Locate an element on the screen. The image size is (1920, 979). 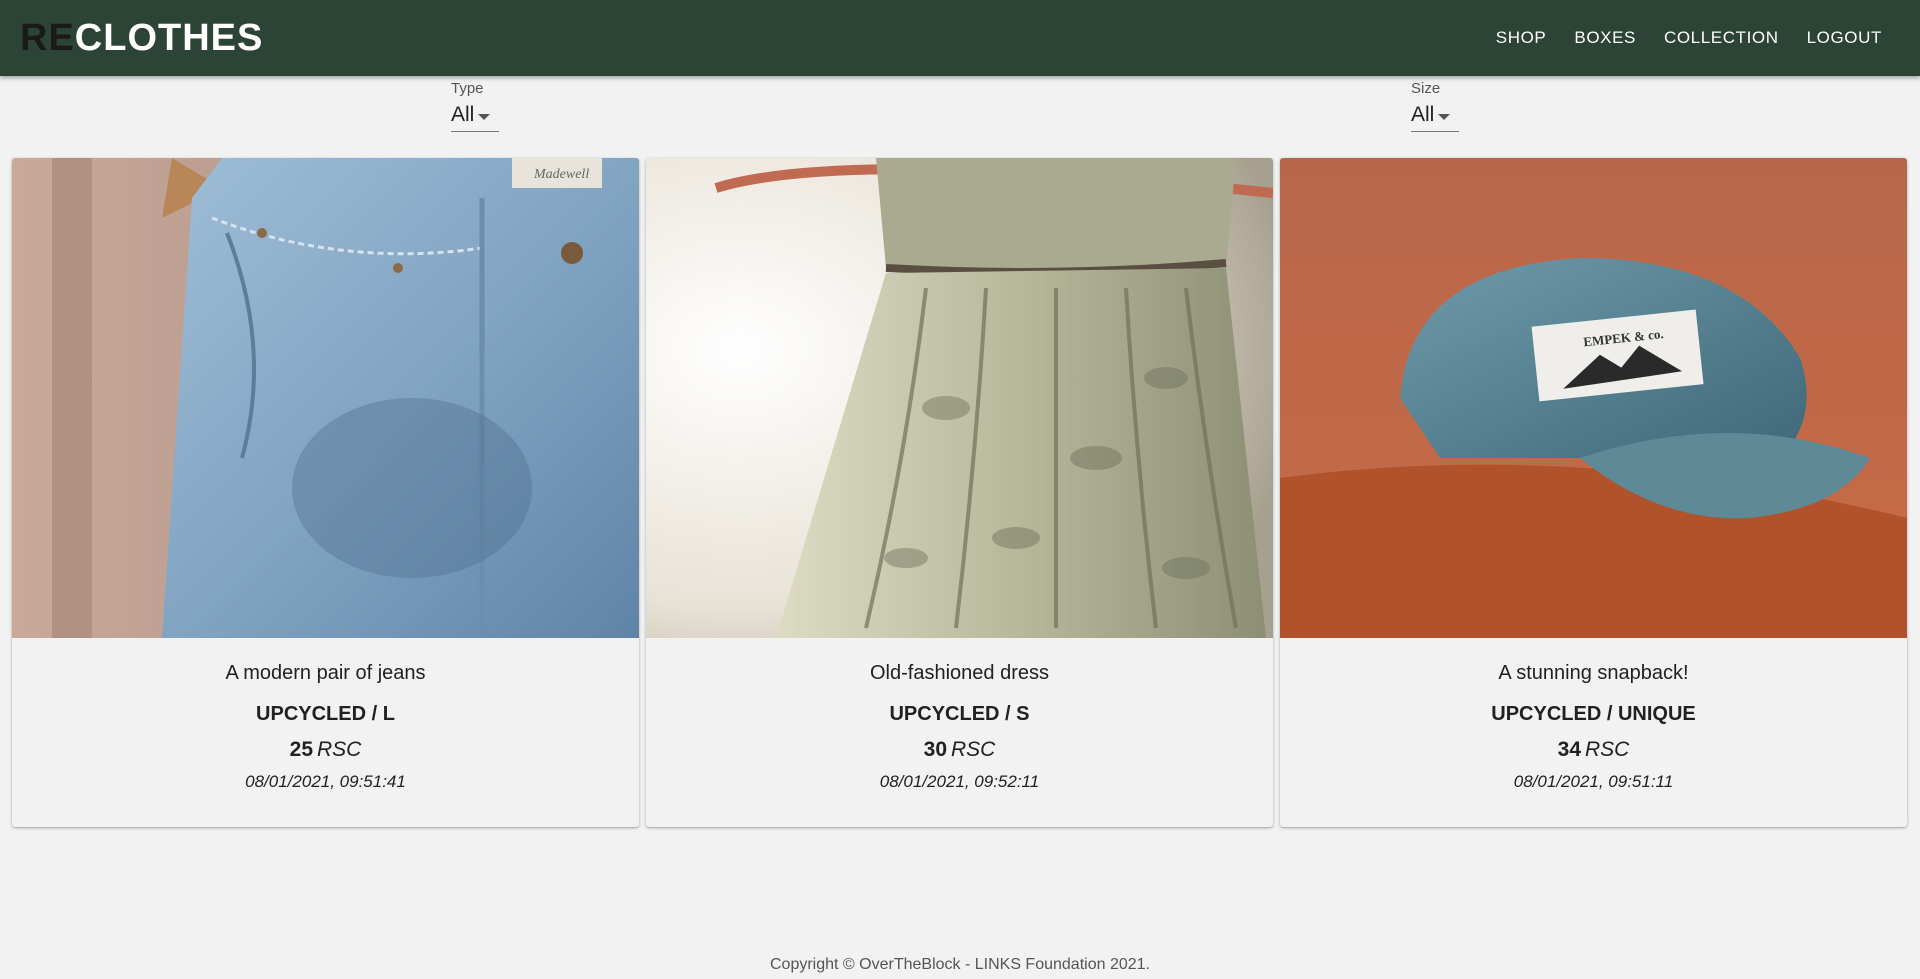
reclothes-logo: RE CLOTHES is located at coordinates (142, 37).